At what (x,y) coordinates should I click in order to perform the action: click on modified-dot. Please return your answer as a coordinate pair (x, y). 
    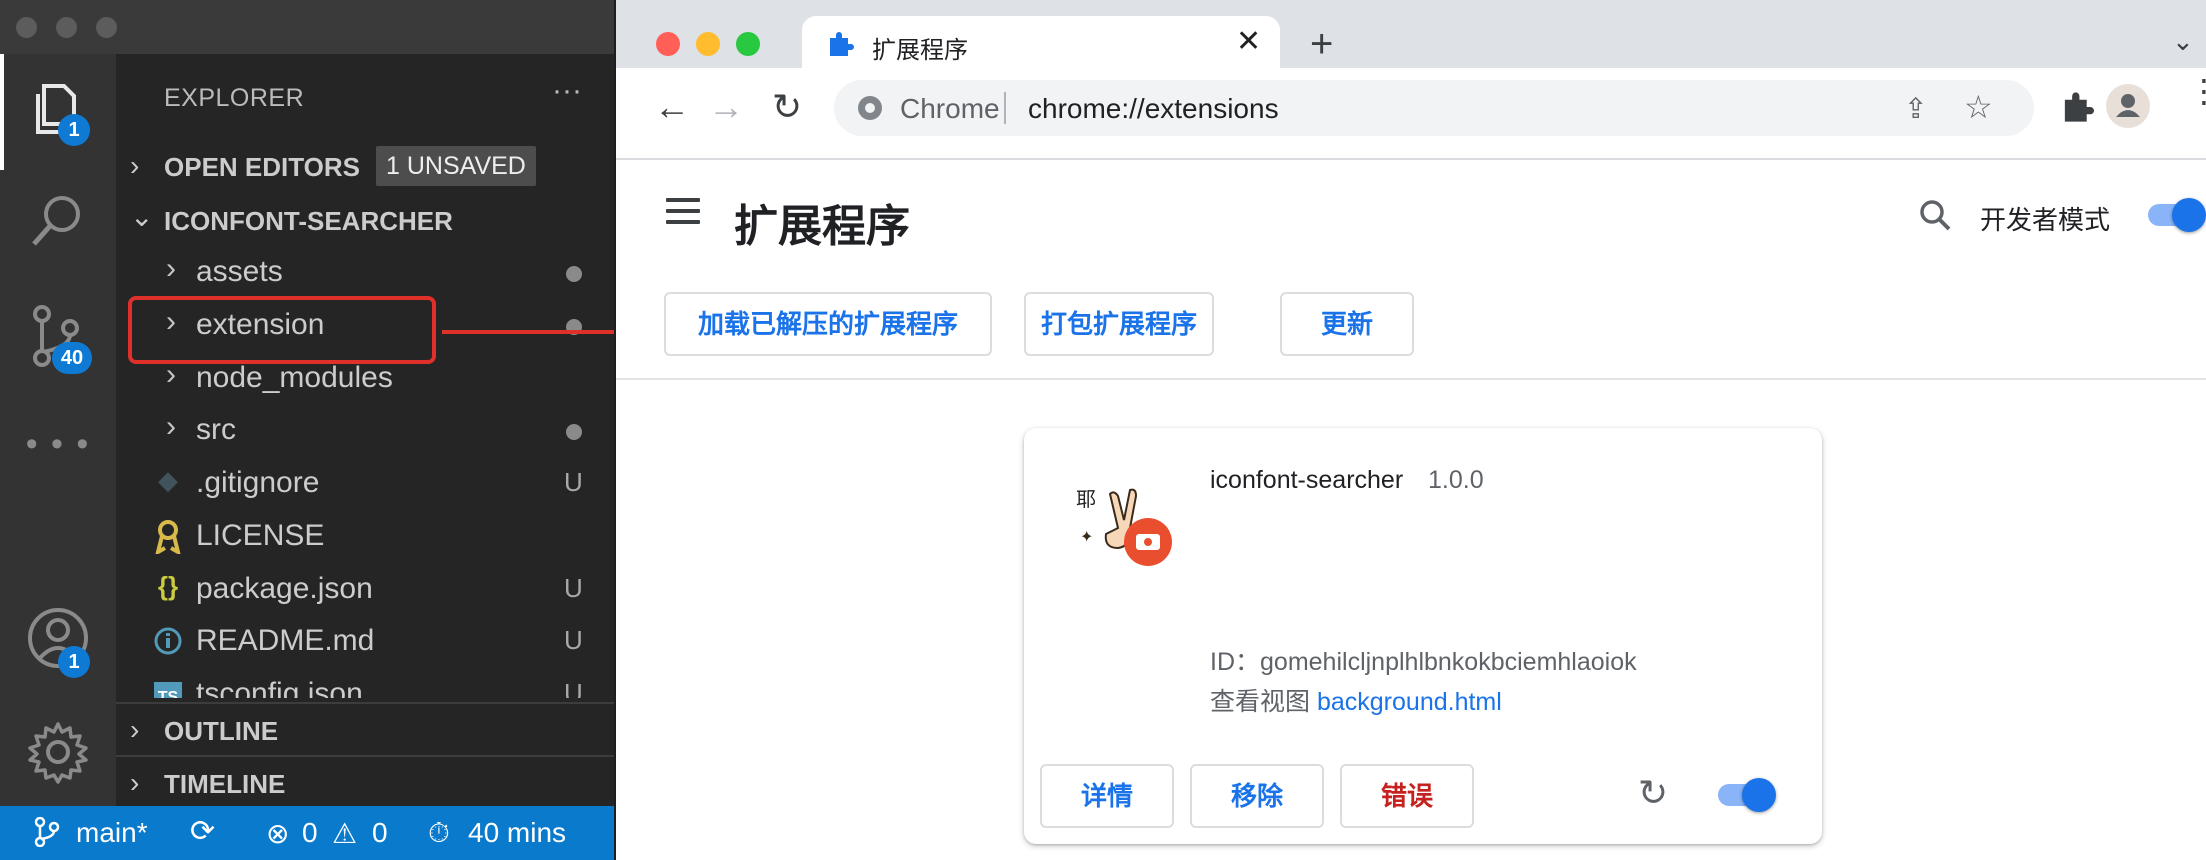
    Looking at the image, I should click on (574, 432).